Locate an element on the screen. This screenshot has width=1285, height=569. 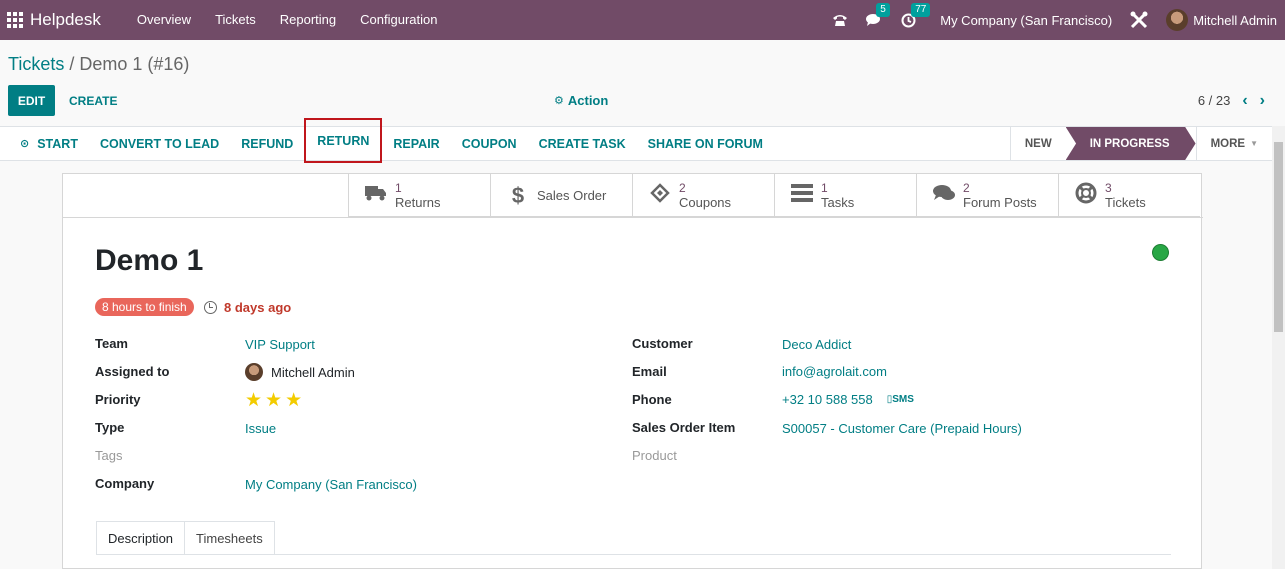
phone-number: +32 10 588 558 is located at coordinates (827, 399).